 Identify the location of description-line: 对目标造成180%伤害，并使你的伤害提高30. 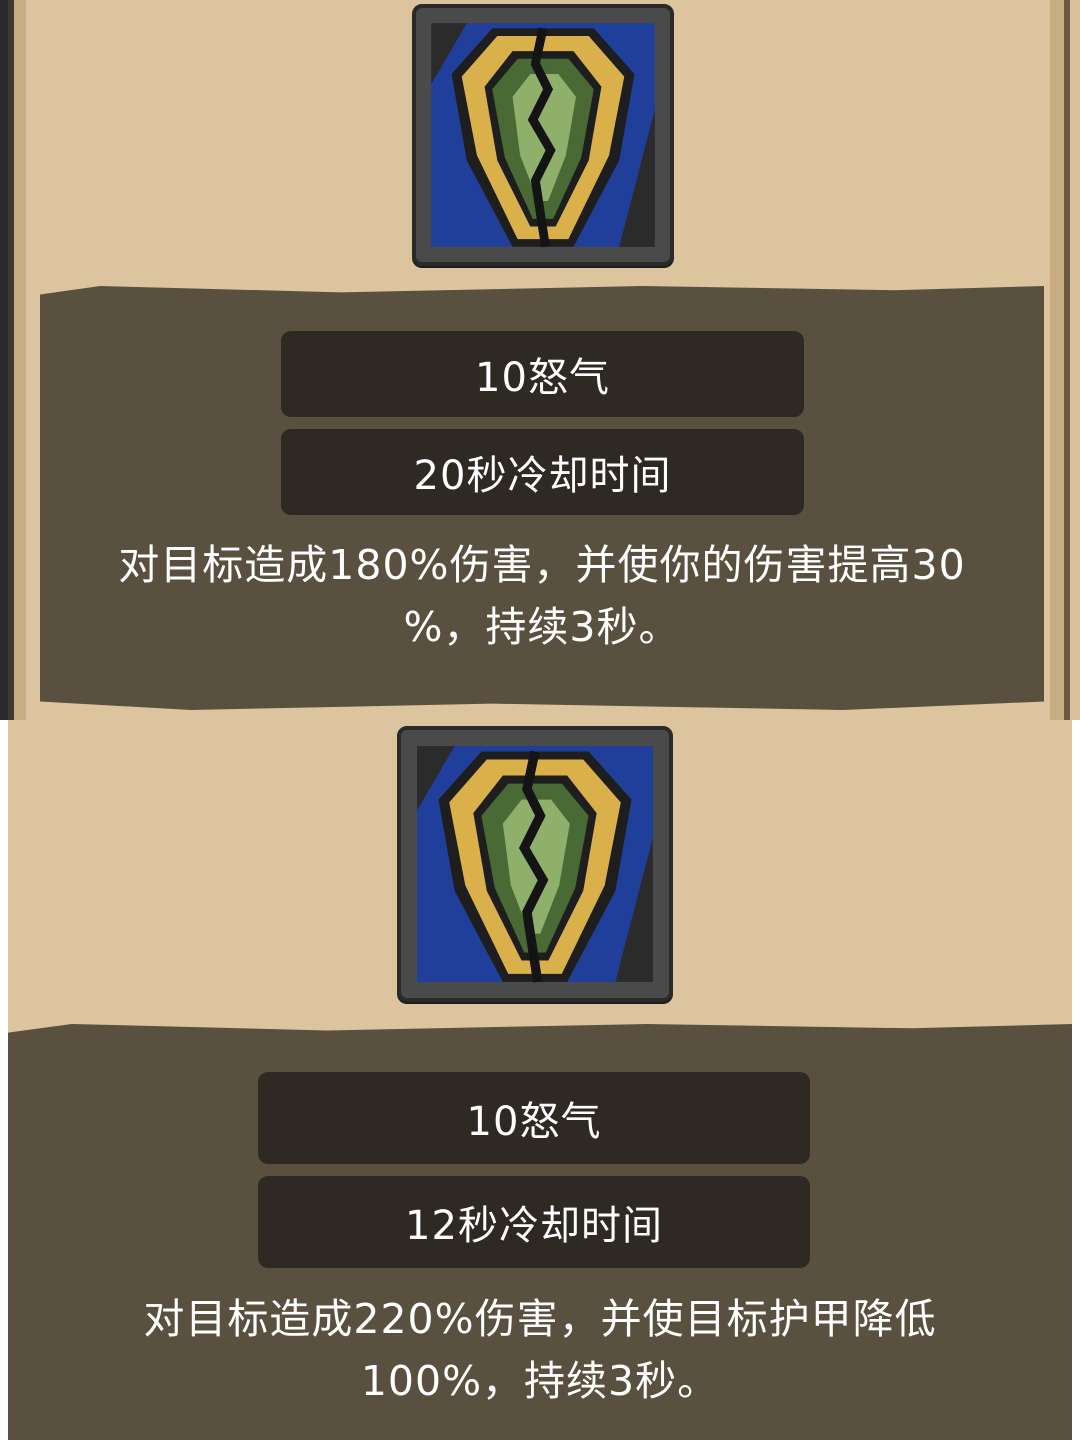
(542, 565).